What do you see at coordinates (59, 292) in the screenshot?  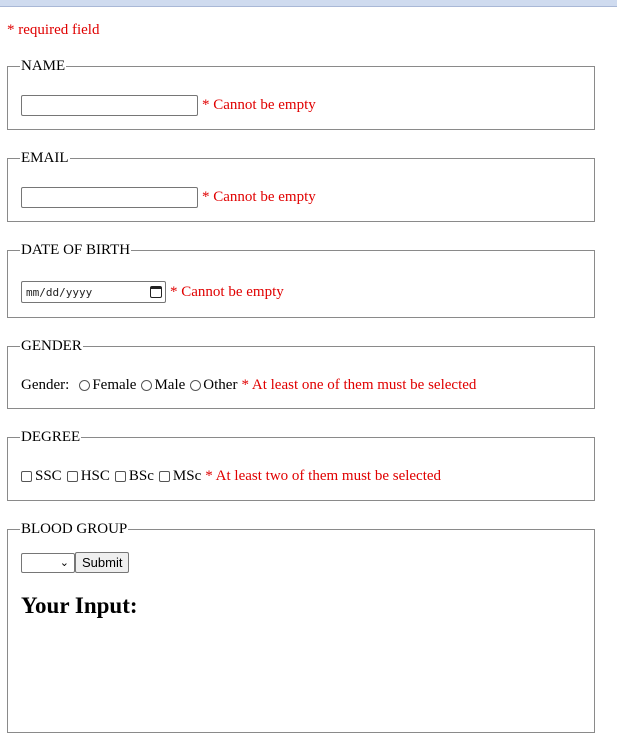 I see `dob-placeholder: mm/dd/yyyy` at bounding box center [59, 292].